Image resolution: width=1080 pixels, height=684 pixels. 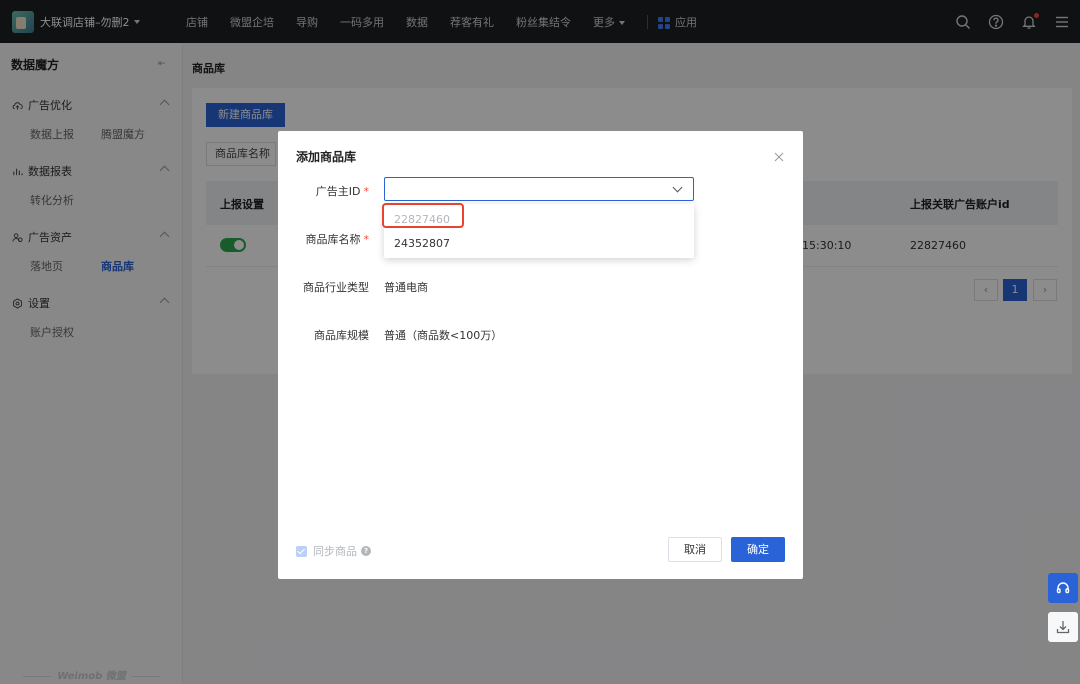 I want to click on advertiser-id-label: 广告主ID *, so click(x=323, y=191).